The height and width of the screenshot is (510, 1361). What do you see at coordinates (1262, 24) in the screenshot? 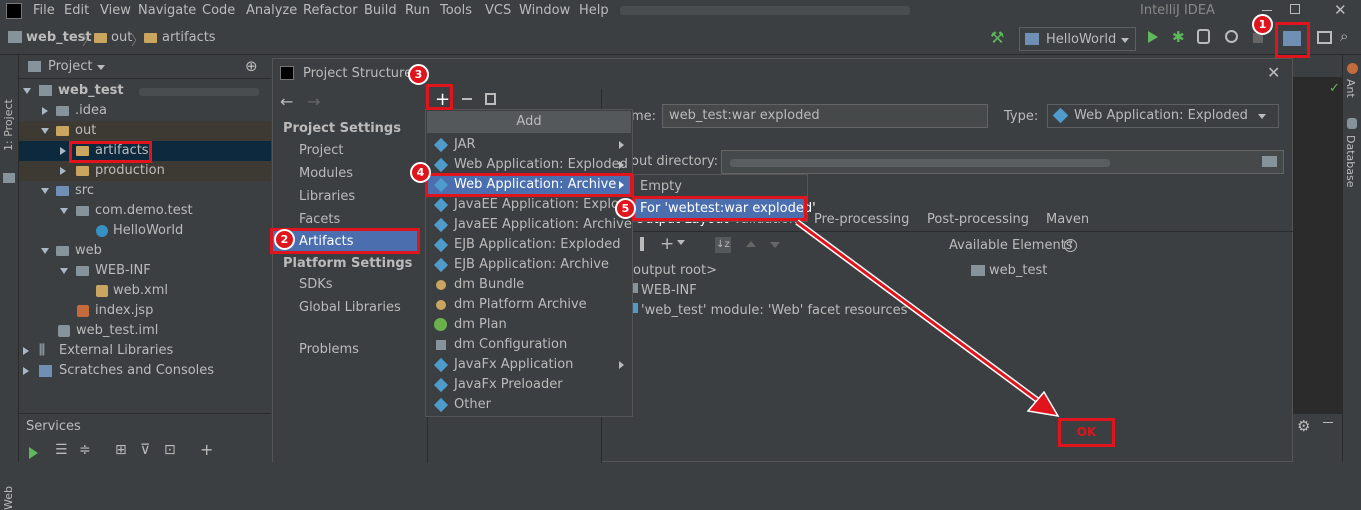
I see `step-badge-1: 1` at bounding box center [1262, 24].